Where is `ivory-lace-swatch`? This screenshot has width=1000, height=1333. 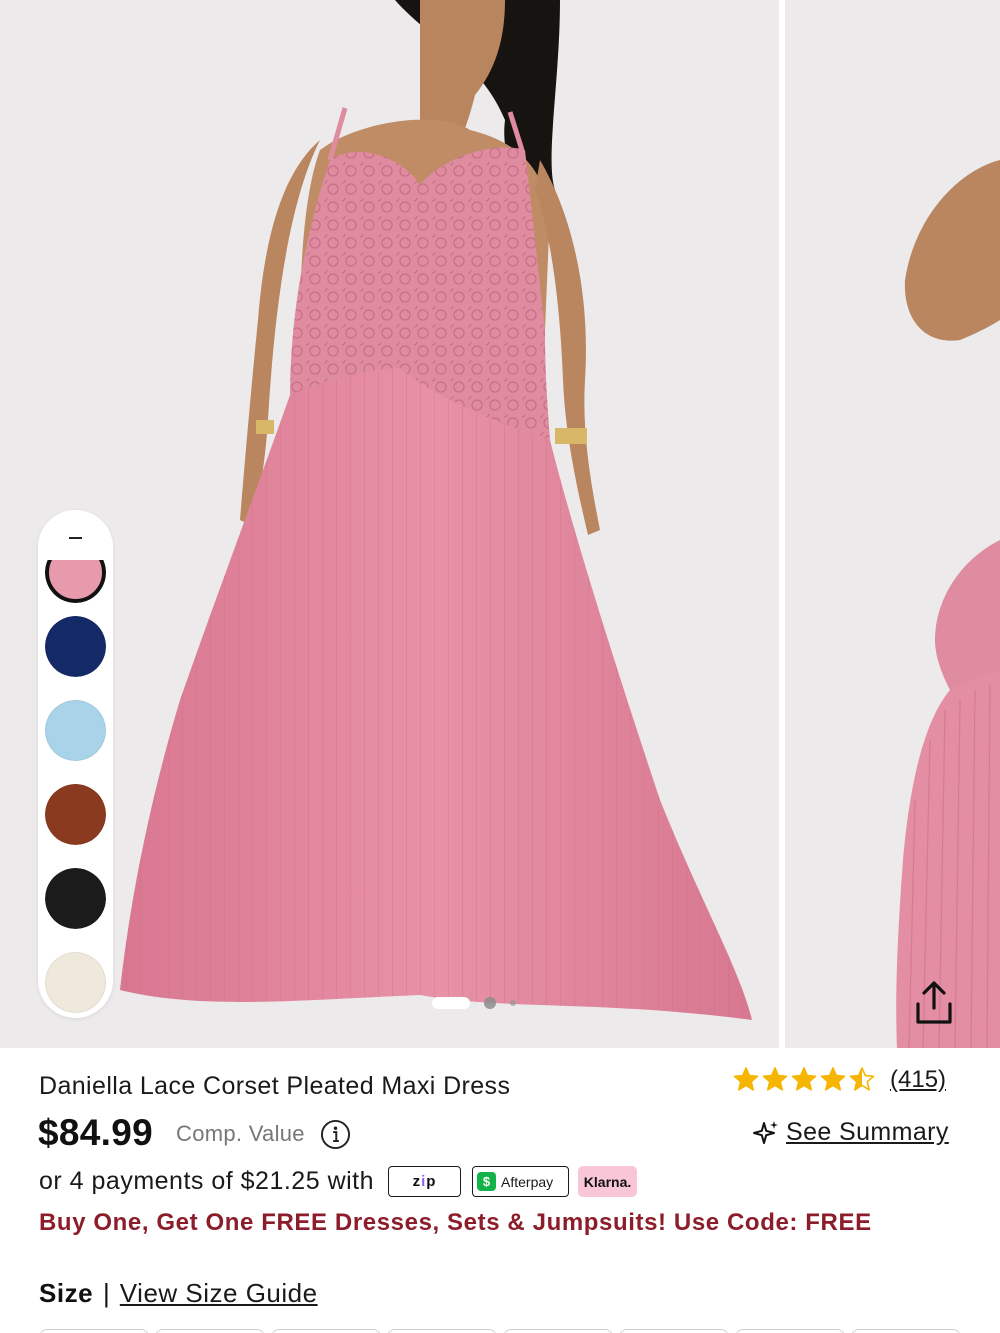 ivory-lace-swatch is located at coordinates (75, 982).